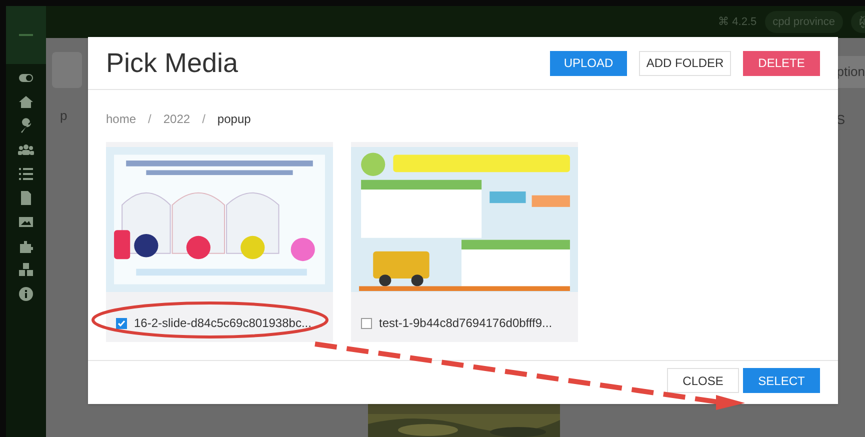 The width and height of the screenshot is (865, 437). I want to click on breadcrumb-link: home, so click(121, 119).